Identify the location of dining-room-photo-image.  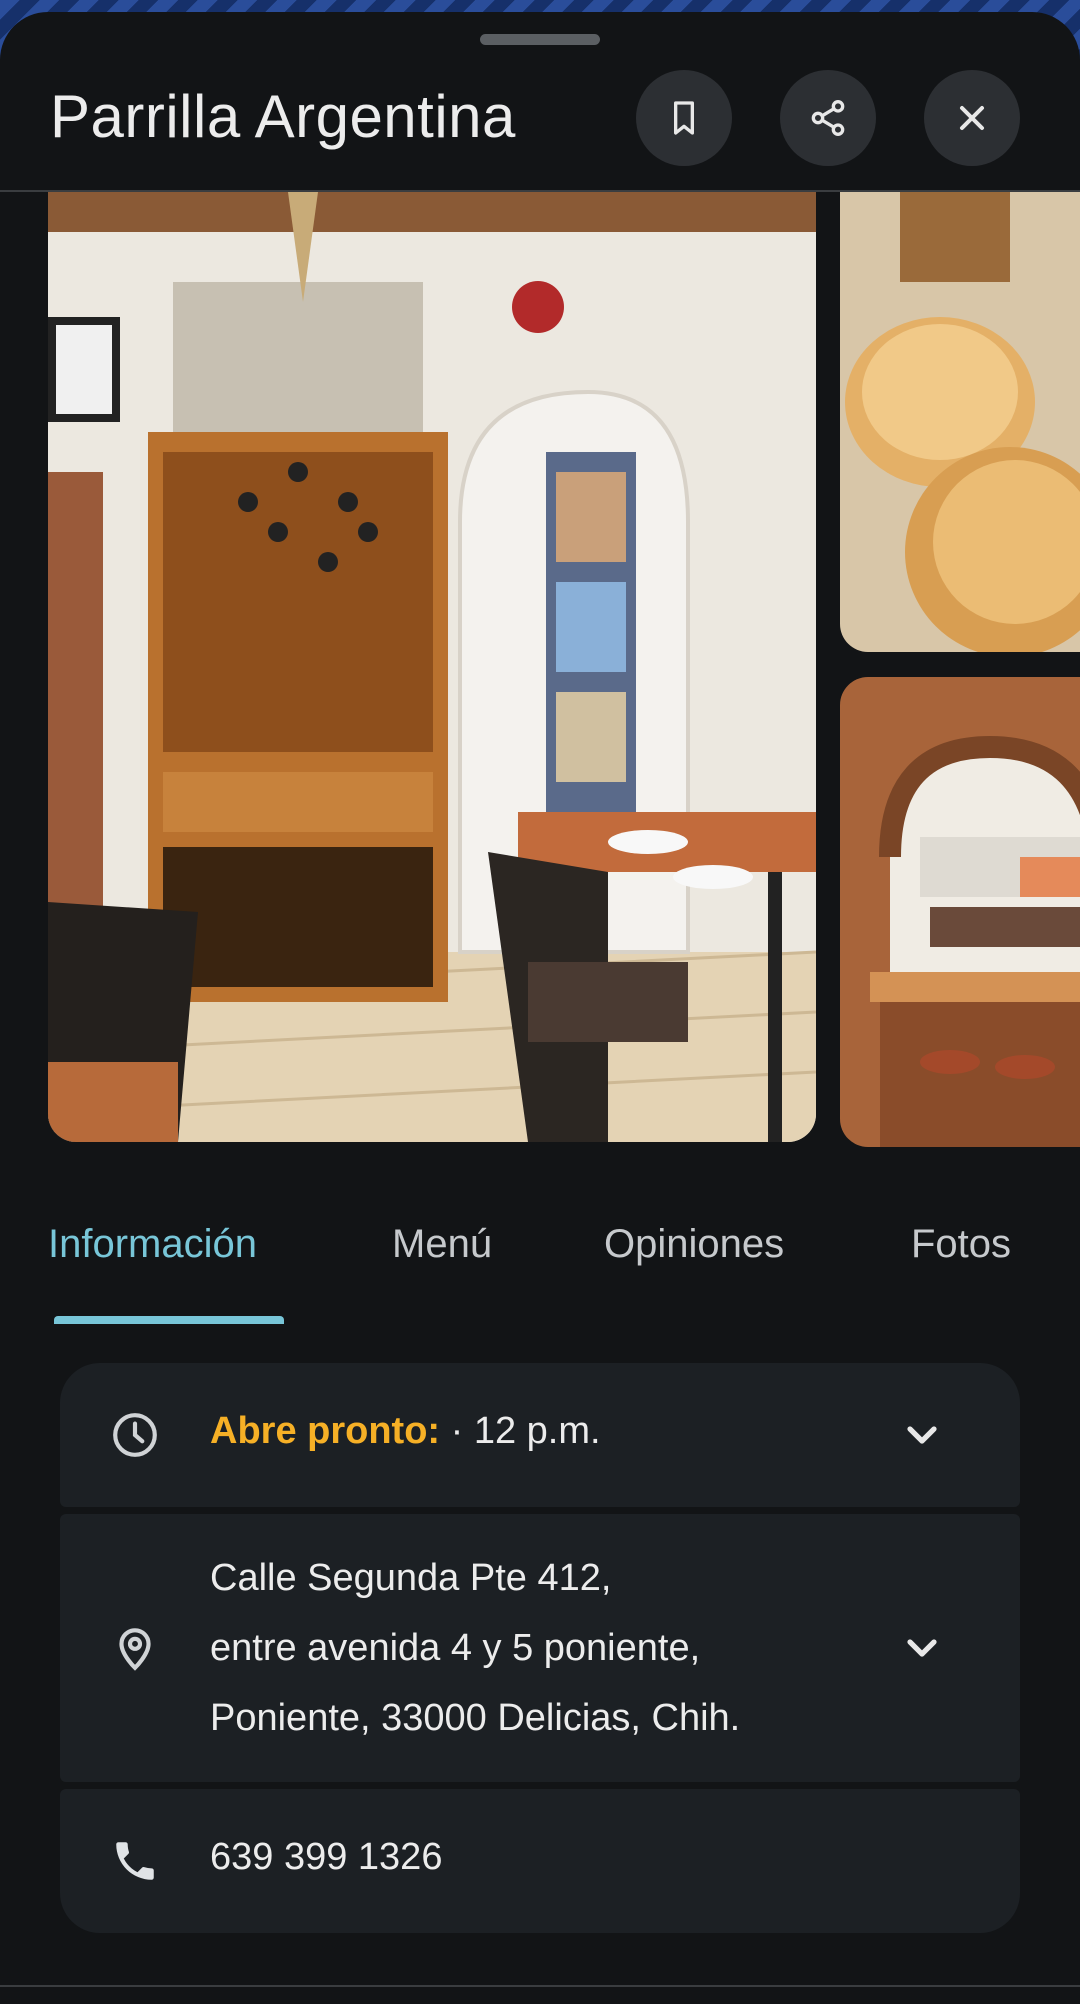
(960, 912).